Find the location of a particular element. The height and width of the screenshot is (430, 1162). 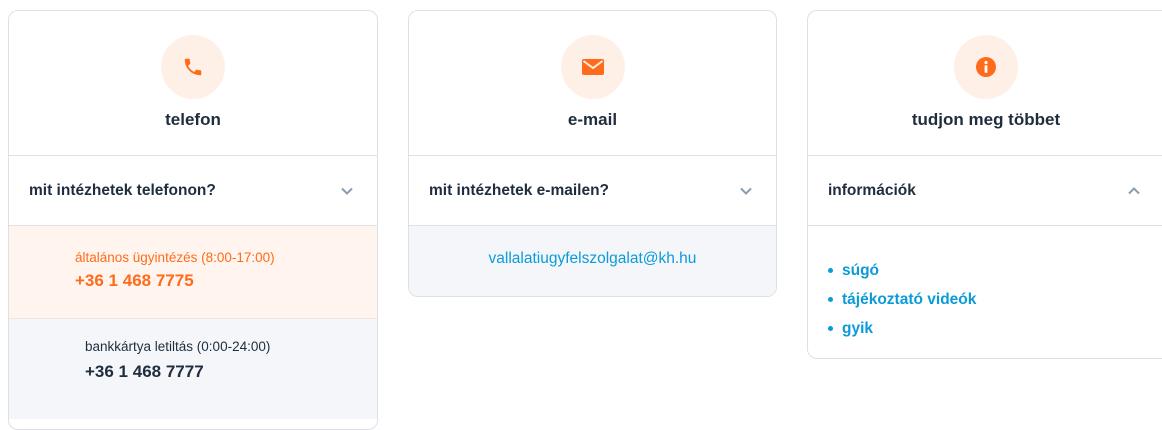

phone-row-label: általános ügyintézés (8:00-17:00) is located at coordinates (175, 257).